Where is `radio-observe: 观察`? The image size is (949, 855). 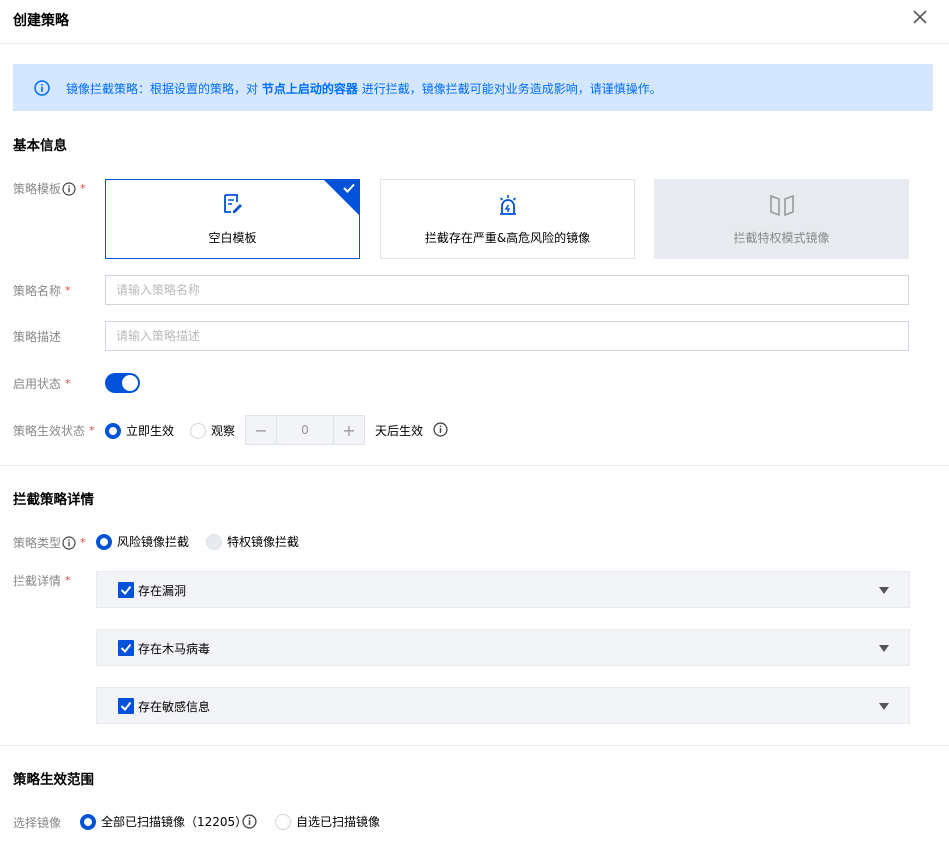 radio-observe: 观察 is located at coordinates (212, 430).